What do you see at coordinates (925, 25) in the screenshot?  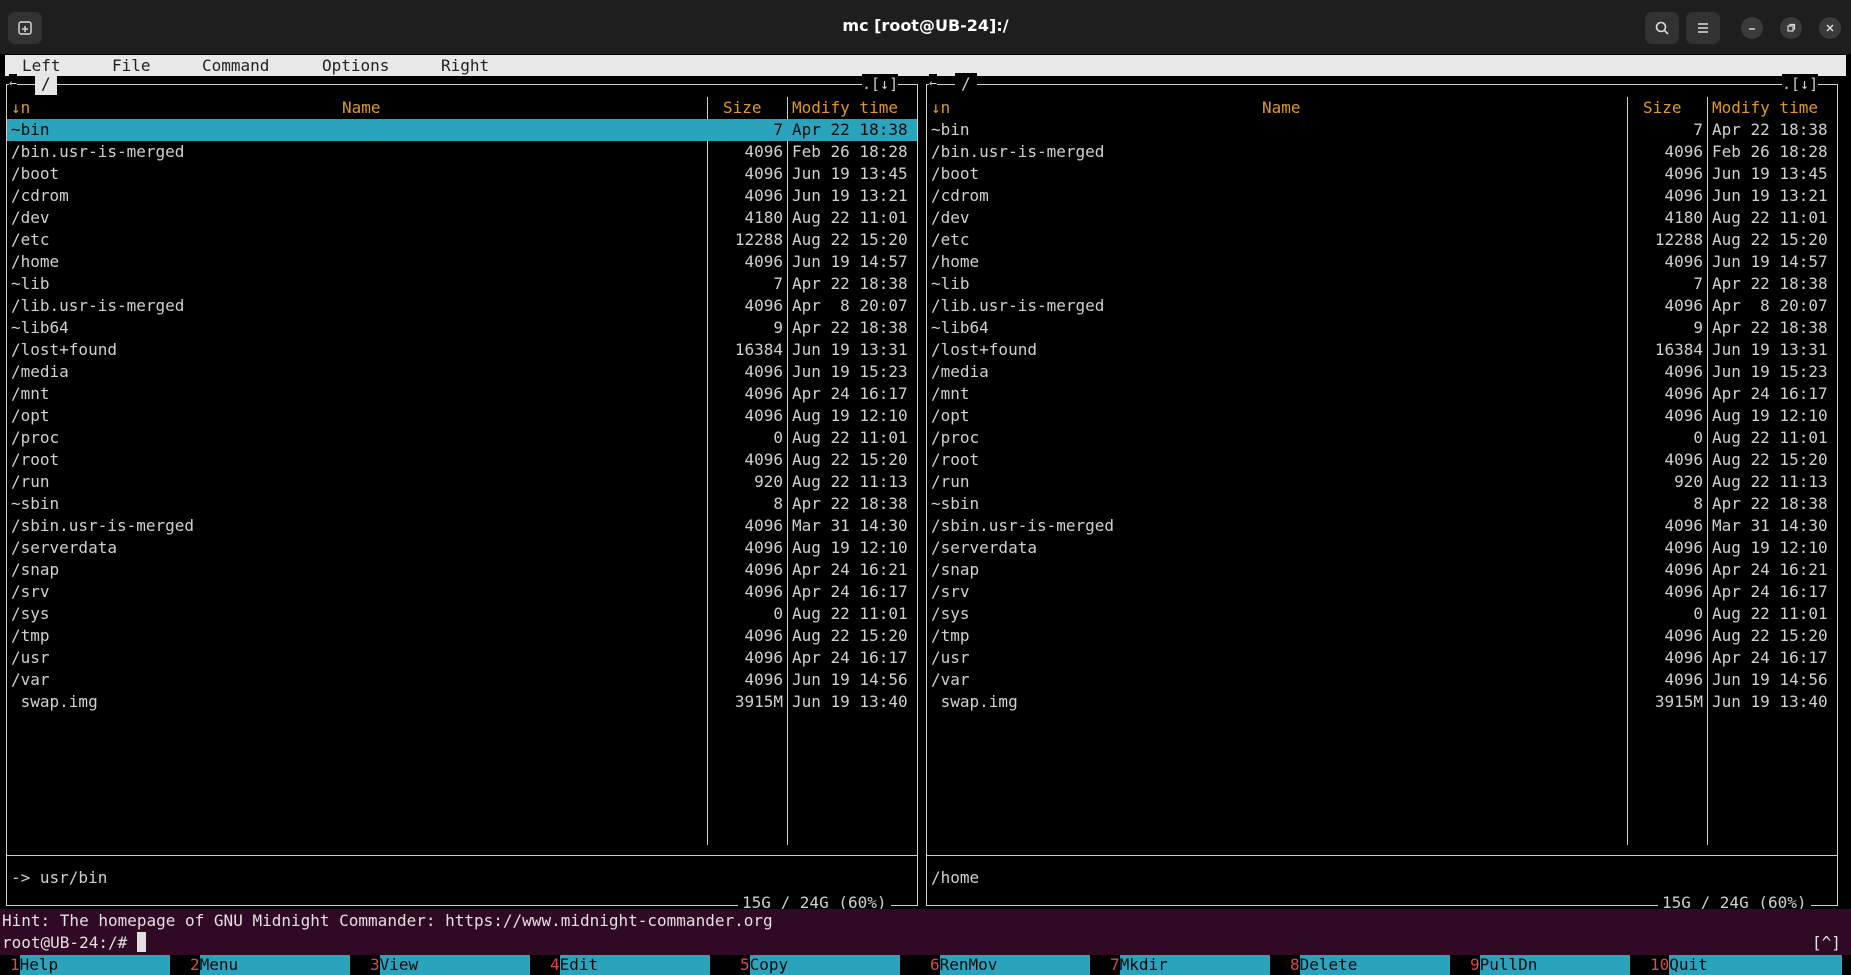 I see `window-title: mc [root@UB-24]:/` at bounding box center [925, 25].